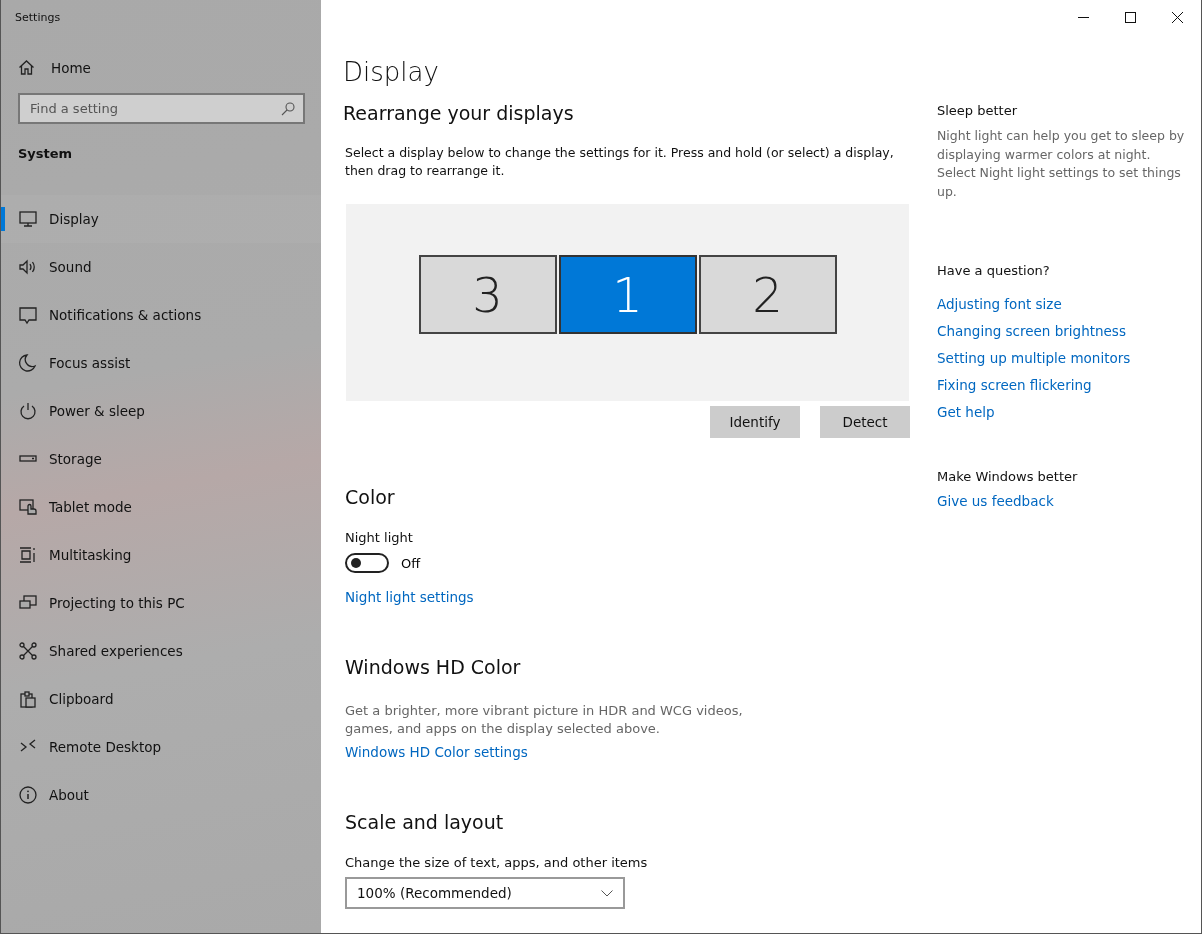 The image size is (1202, 934). What do you see at coordinates (288, 109) in the screenshot?
I see `search-icon` at bounding box center [288, 109].